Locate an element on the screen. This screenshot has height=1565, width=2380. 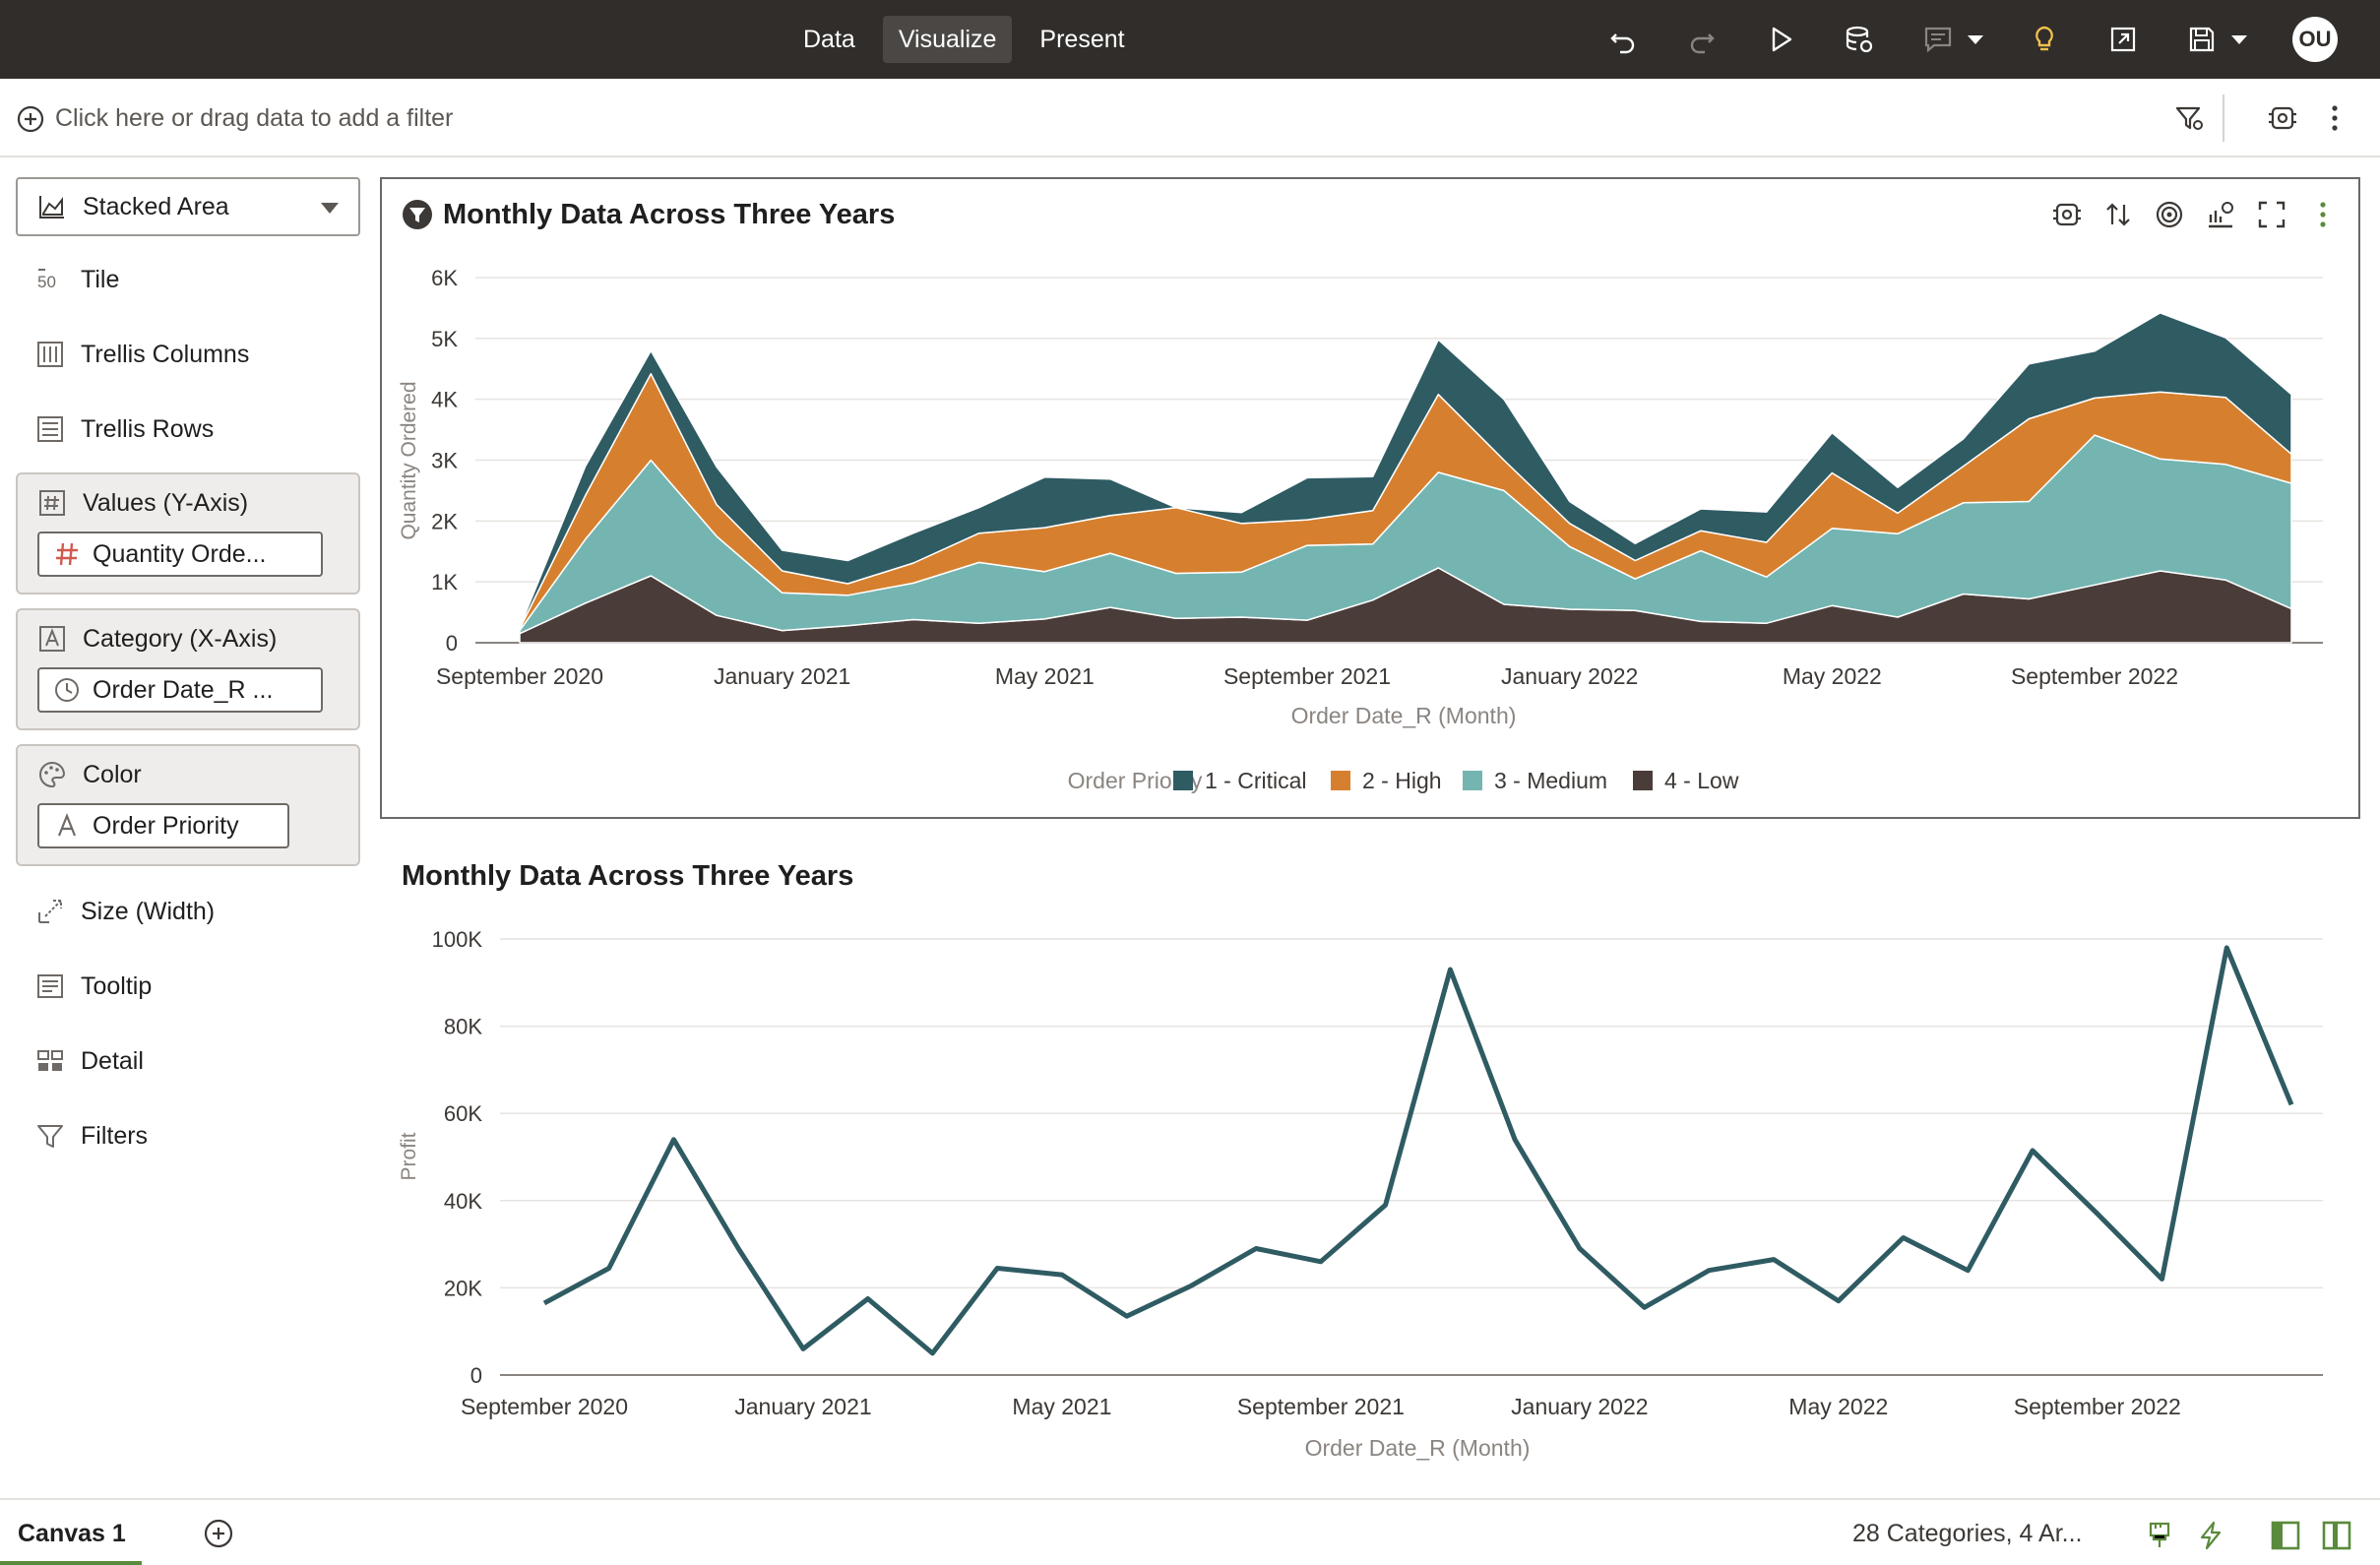
palette-icon is located at coordinates (52, 775).